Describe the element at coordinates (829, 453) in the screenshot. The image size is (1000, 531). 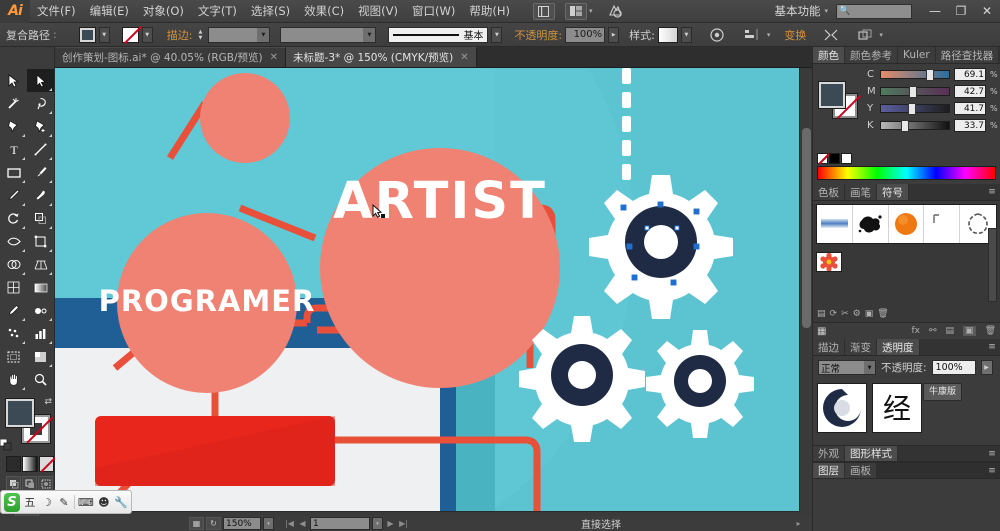
I see `tab-appearance: 外观` at that location.